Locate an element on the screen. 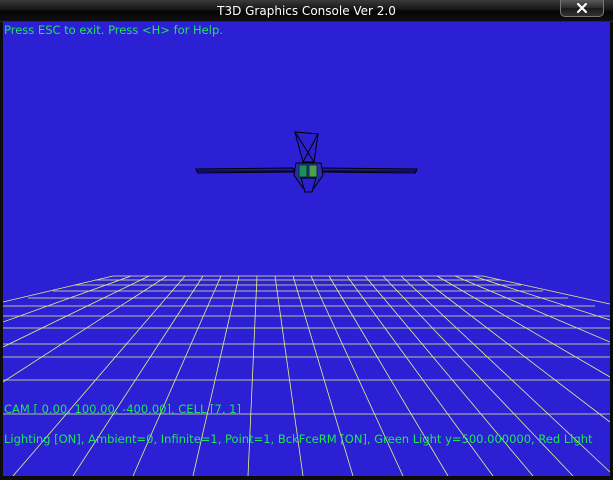  wireframe-model is located at coordinates (306, 162).